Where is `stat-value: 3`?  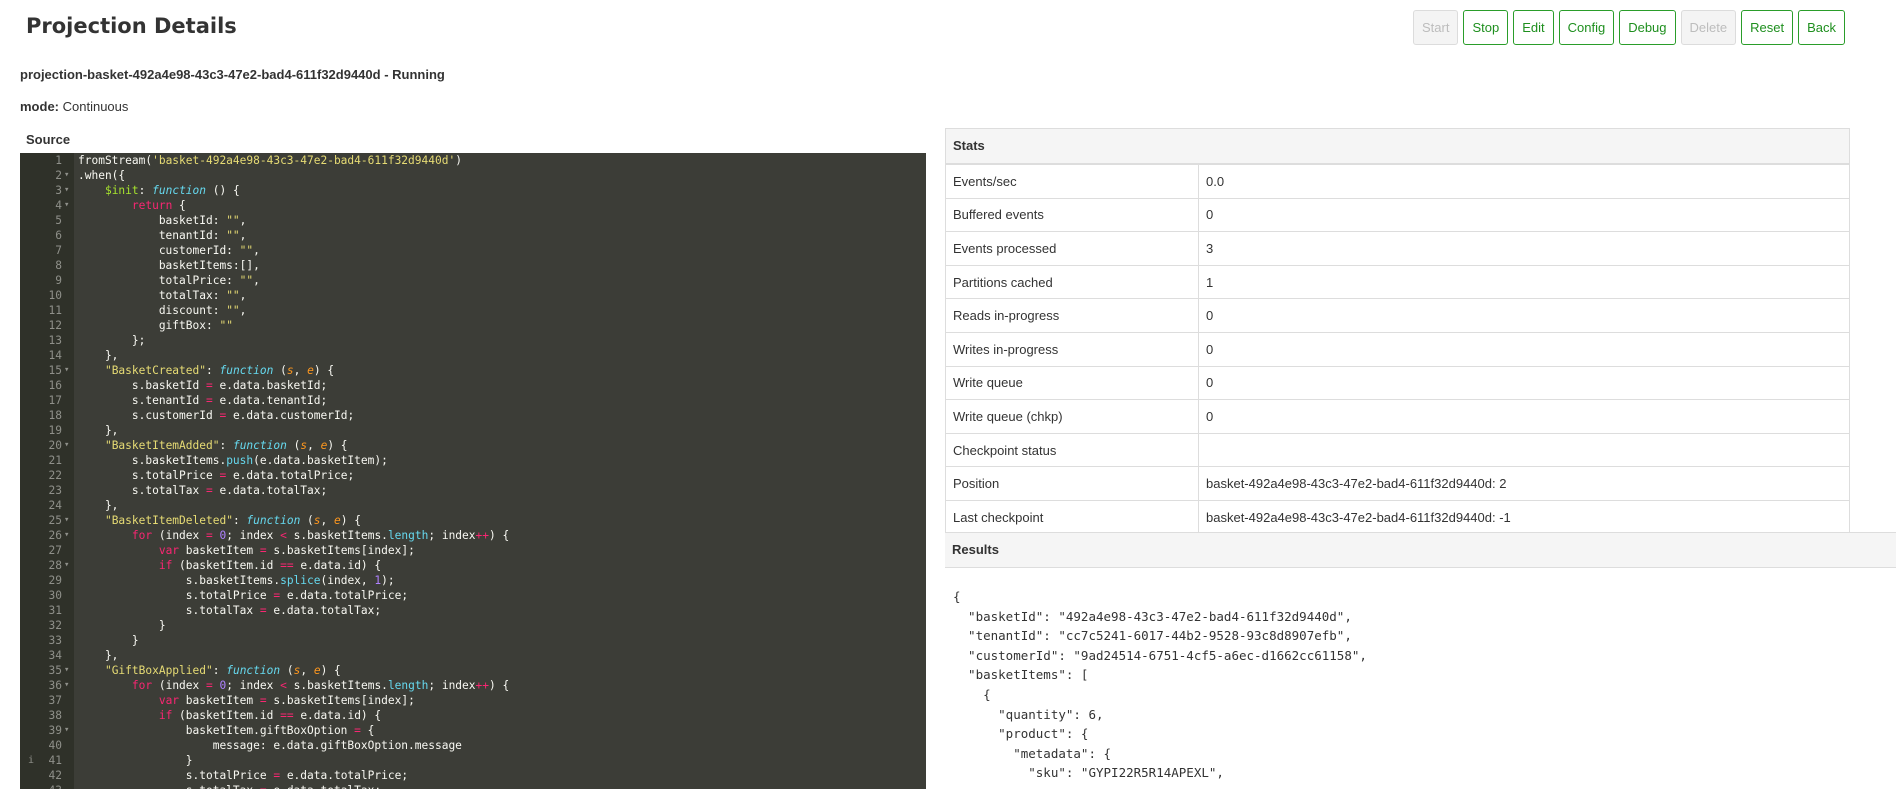 stat-value: 3 is located at coordinates (1524, 248).